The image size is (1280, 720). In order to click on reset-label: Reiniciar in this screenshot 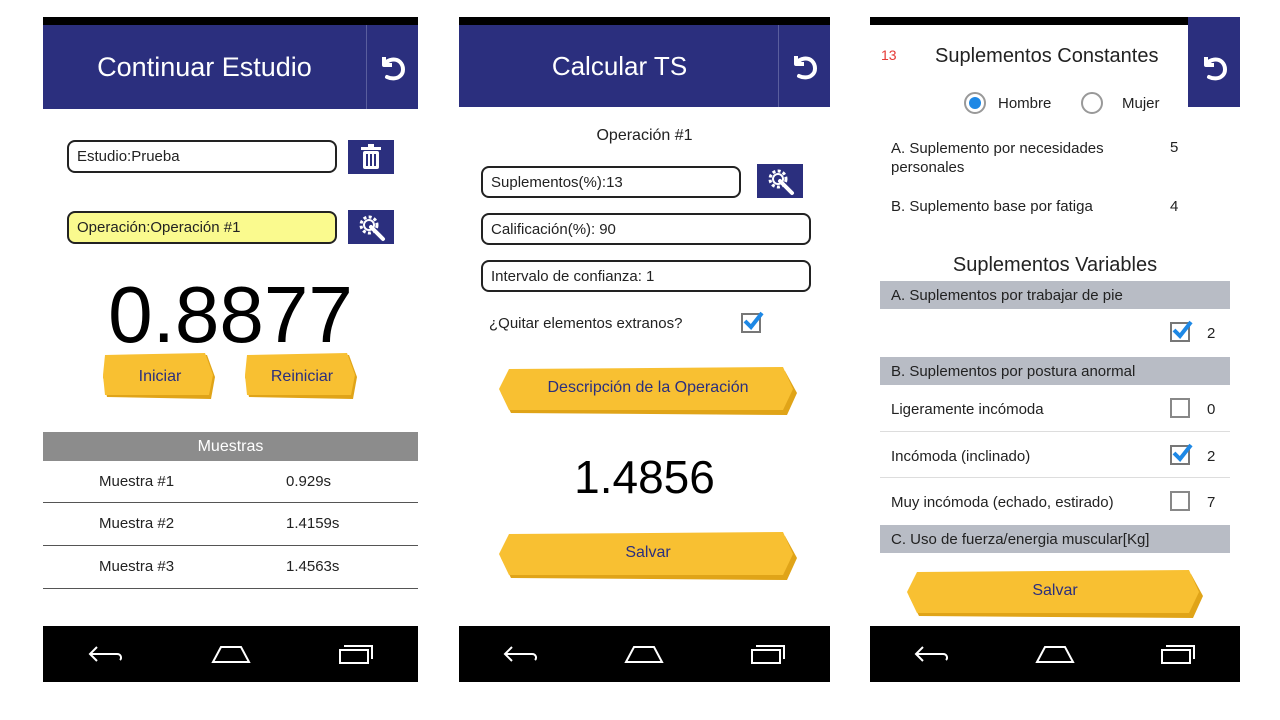, I will do `click(302, 376)`.